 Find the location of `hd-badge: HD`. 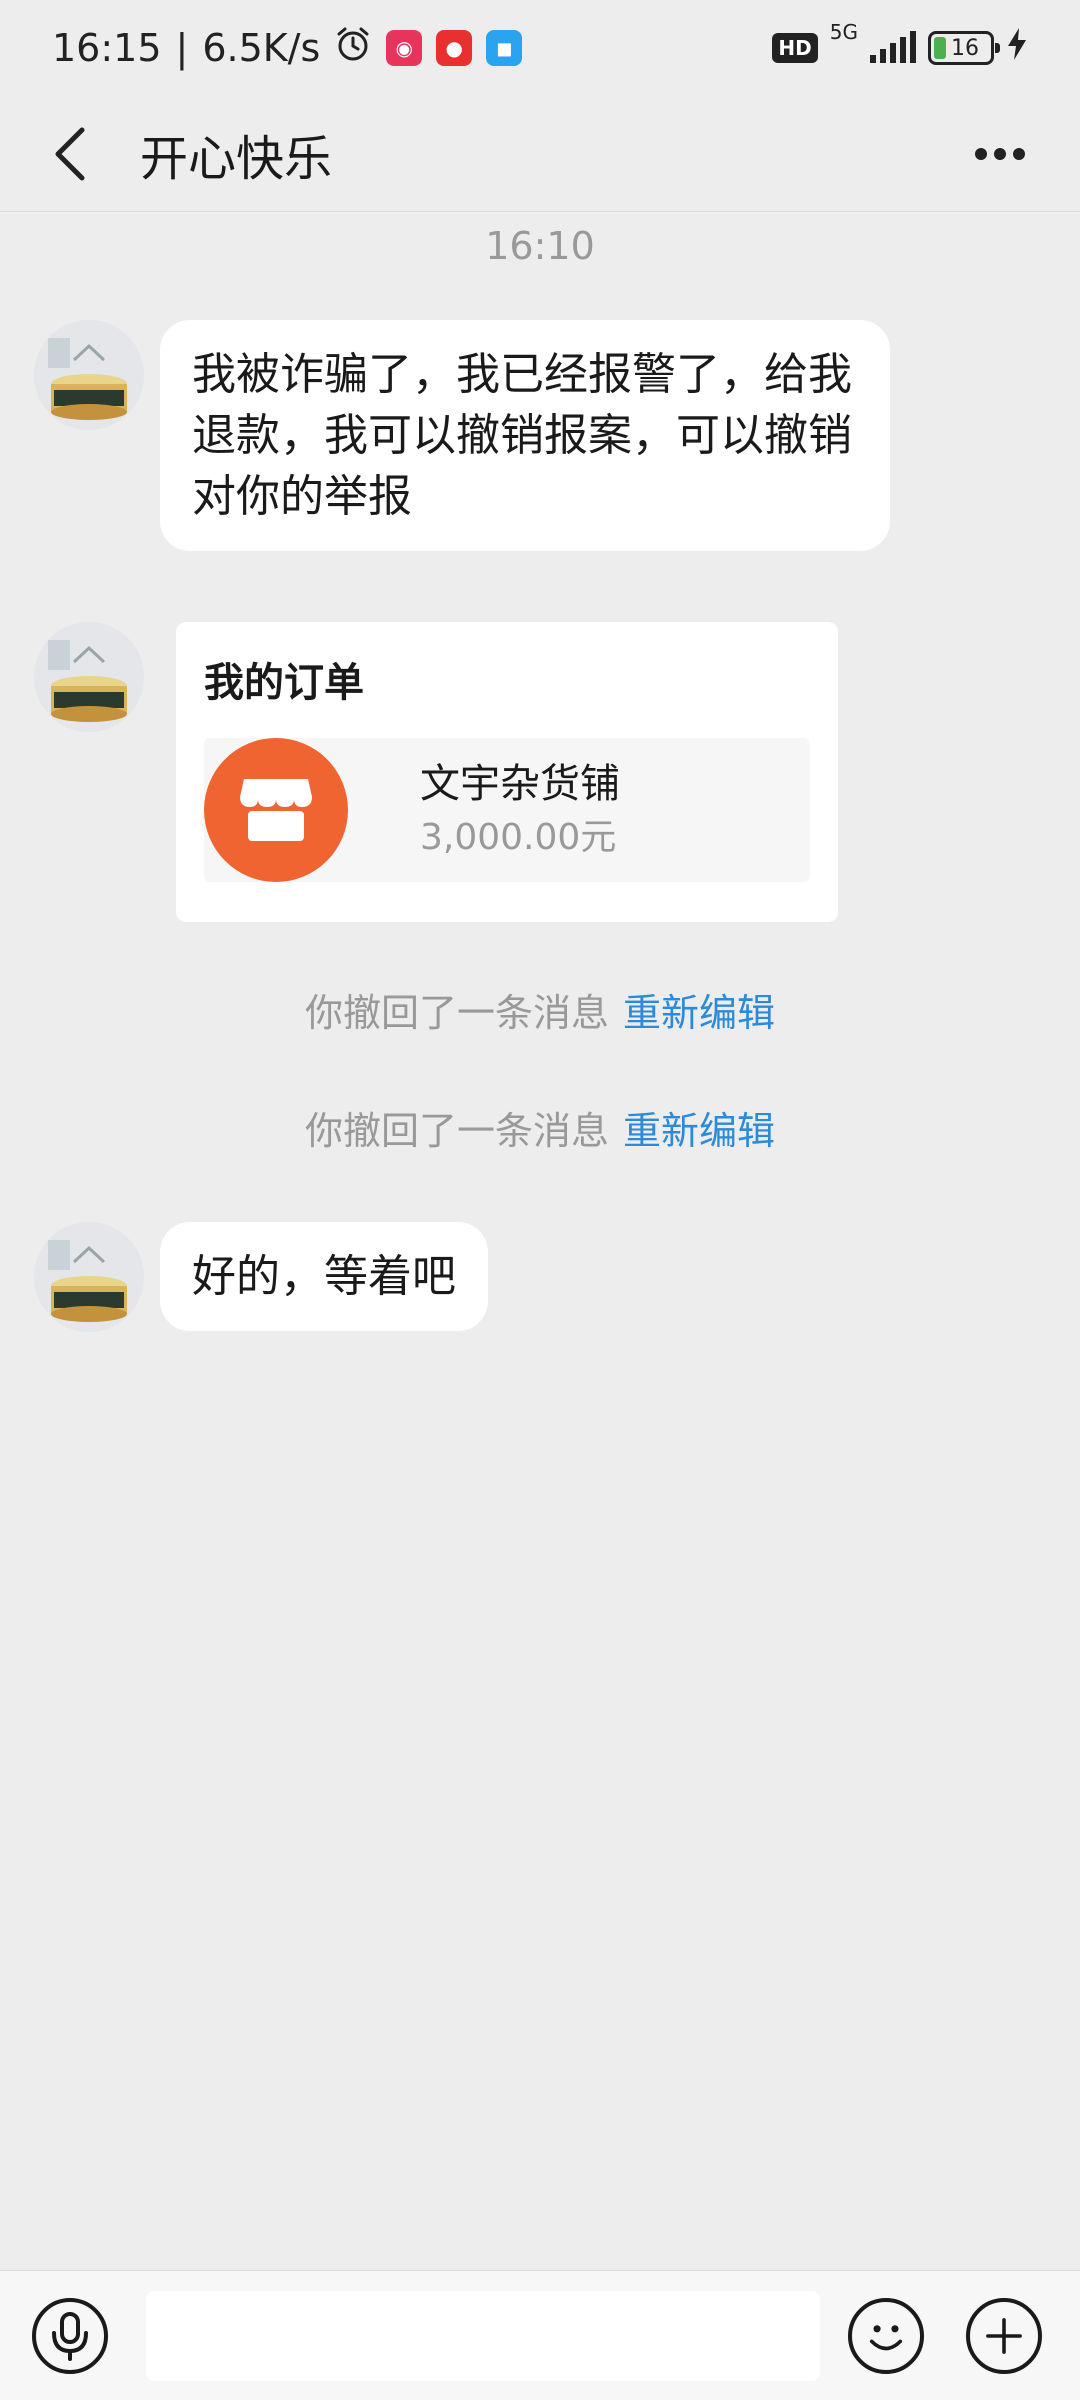

hd-badge: HD is located at coordinates (795, 48).